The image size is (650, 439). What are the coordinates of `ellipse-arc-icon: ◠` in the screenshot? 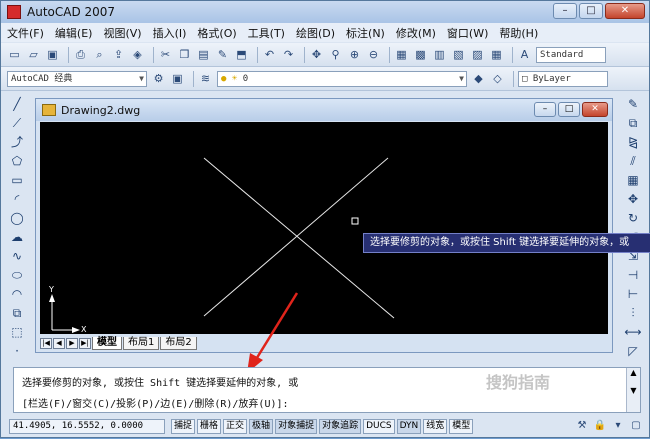 It's located at (17, 294).